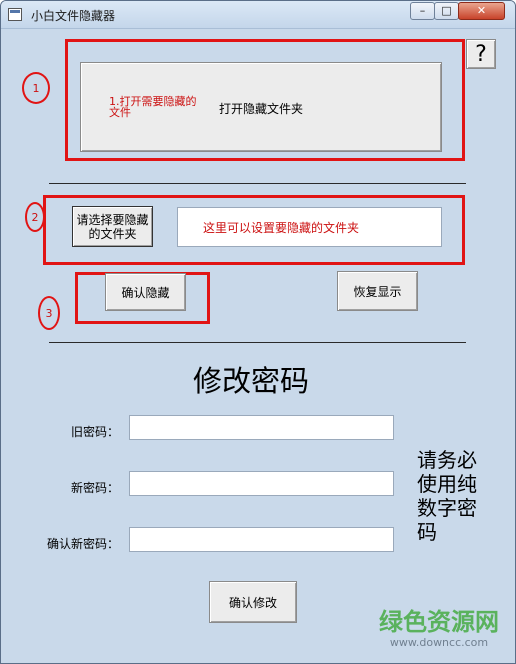  I want to click on choose-folder-button: 请选择要隐藏的文件夹, so click(112, 226).